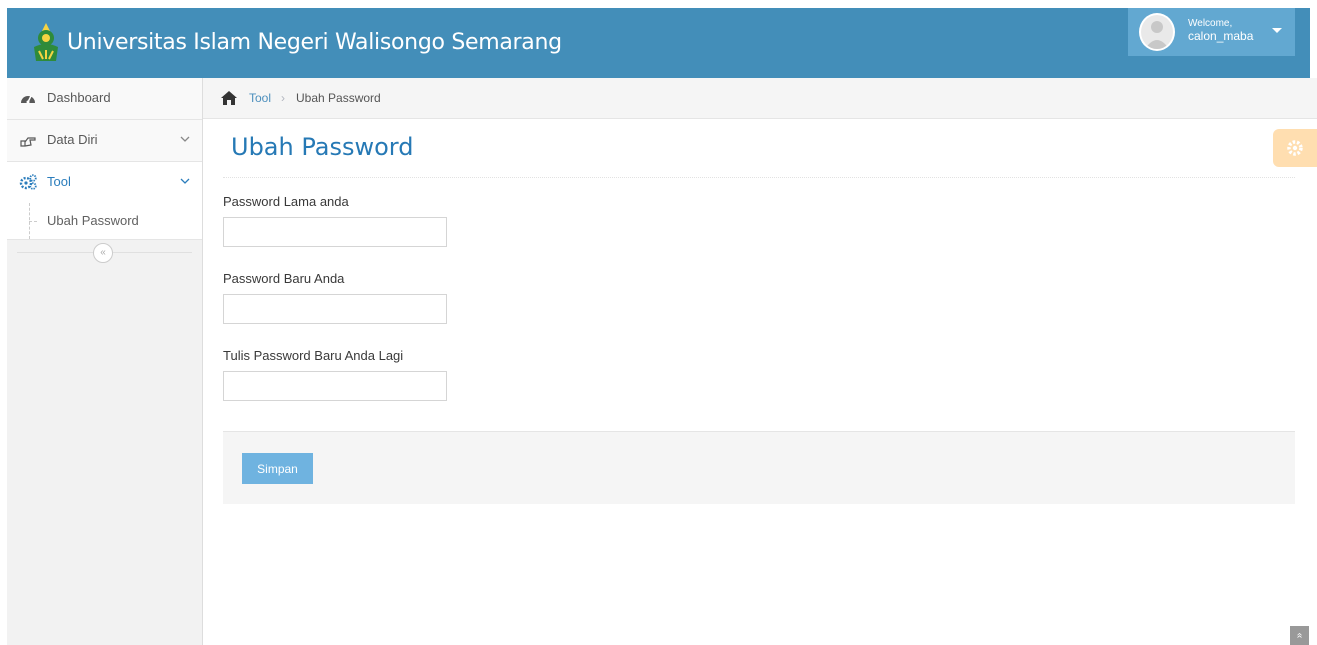  Describe the element at coordinates (760, 98) in the screenshot. I see `breadcrumb: Tool › Ubah Password` at that location.